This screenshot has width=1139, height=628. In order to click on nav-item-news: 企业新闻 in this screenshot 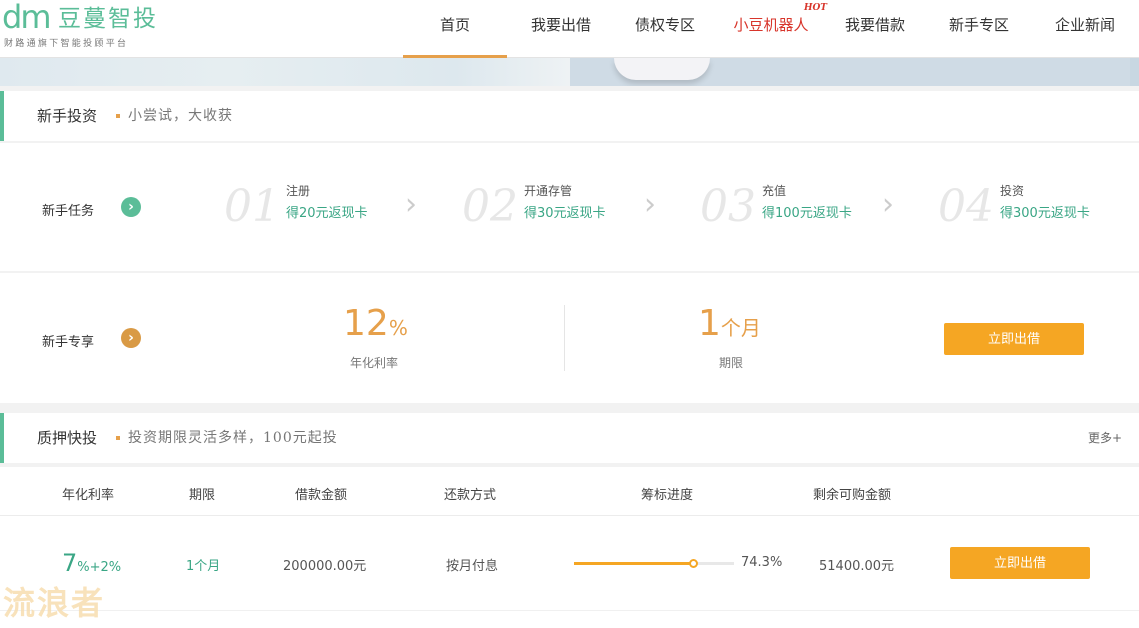, I will do `click(1085, 29)`.